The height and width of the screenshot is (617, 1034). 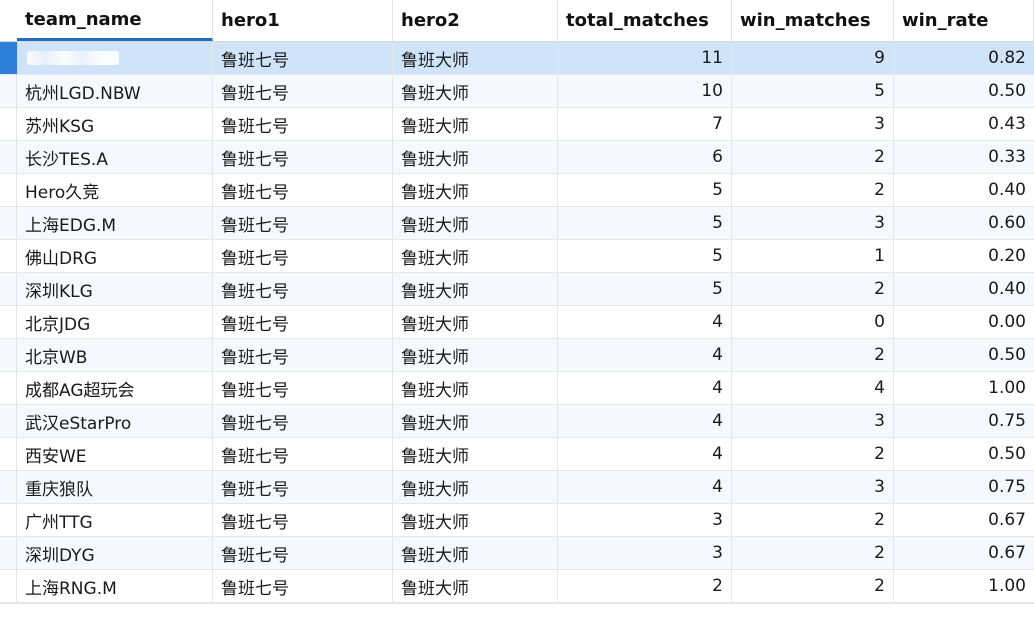 What do you see at coordinates (964, 256) in the screenshot?
I see `cell-win-rate: 0.20` at bounding box center [964, 256].